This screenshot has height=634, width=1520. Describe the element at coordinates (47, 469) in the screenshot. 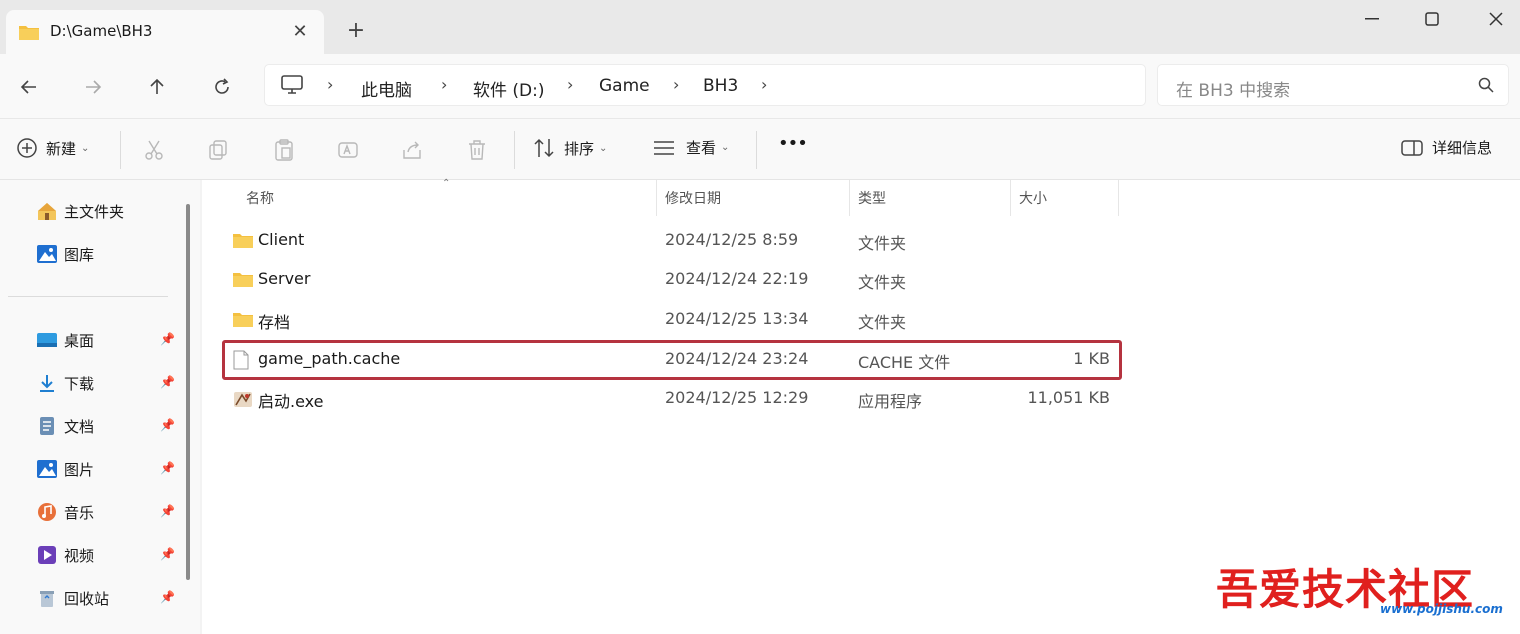

I see `pictures-icon` at that location.